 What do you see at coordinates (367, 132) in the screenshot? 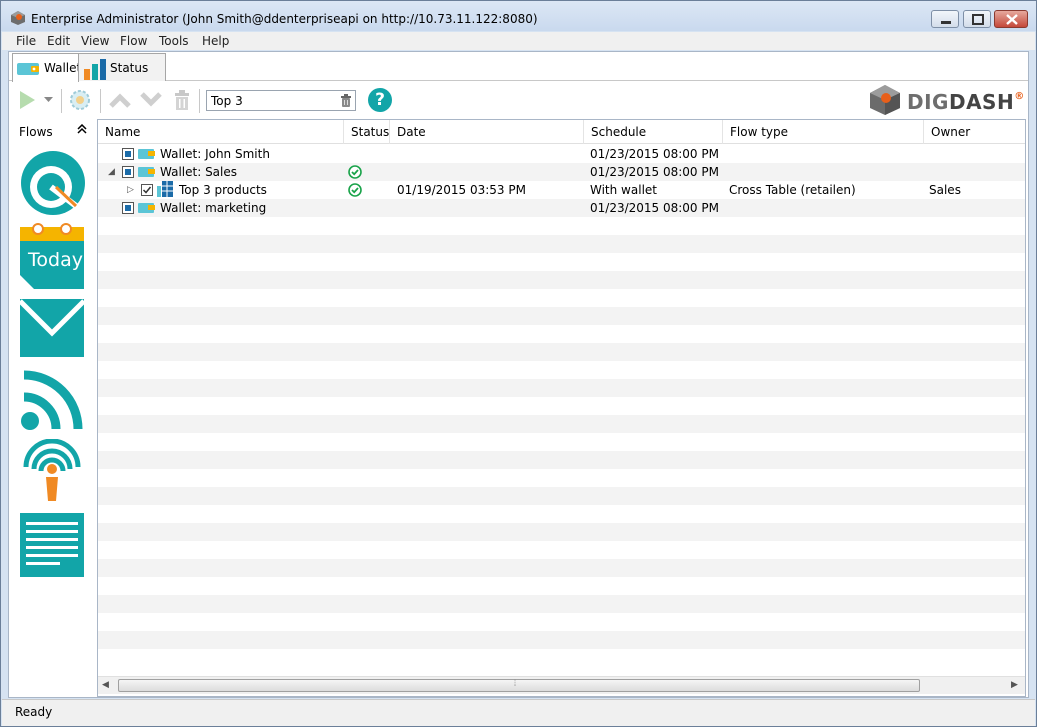
I see `column-header-status: Status` at bounding box center [367, 132].